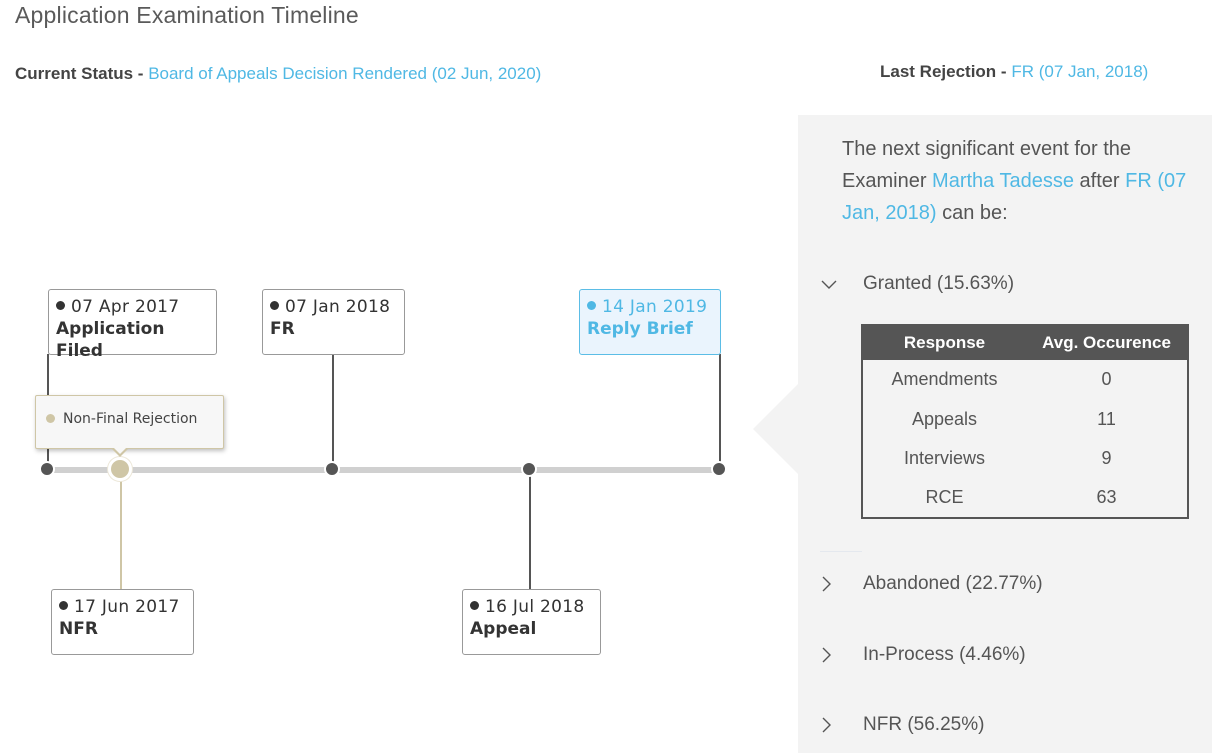 The height and width of the screenshot is (753, 1224). I want to click on occurence-cell: 11, so click(1106, 418).